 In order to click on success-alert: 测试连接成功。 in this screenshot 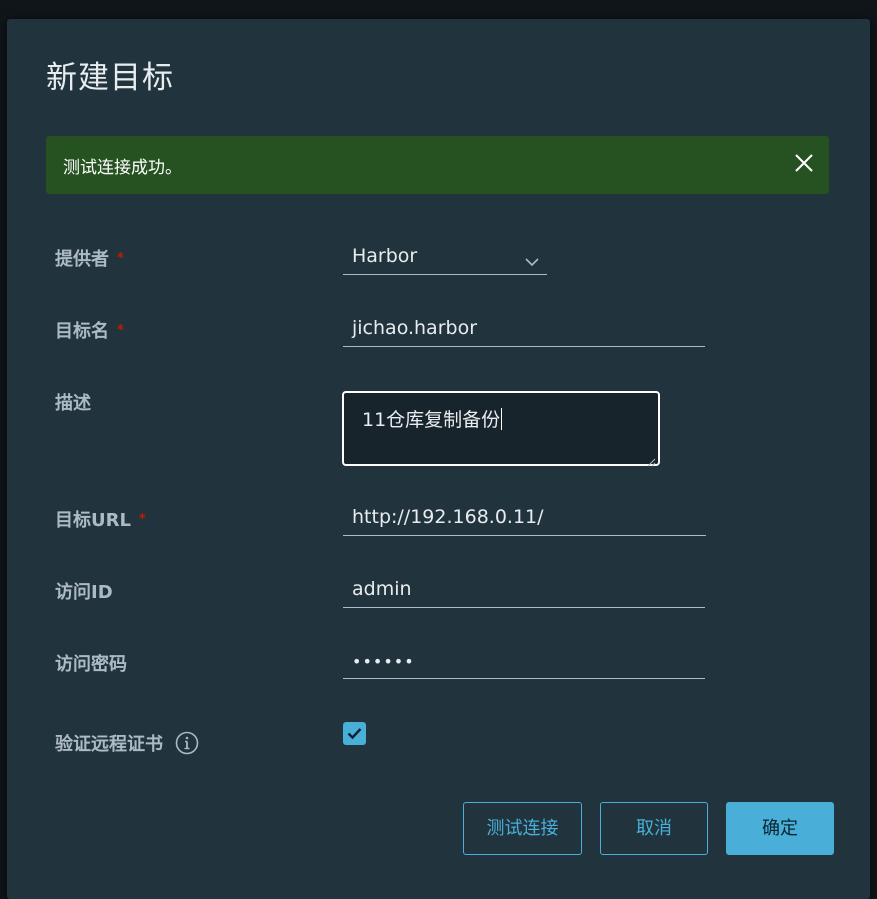, I will do `click(437, 165)`.